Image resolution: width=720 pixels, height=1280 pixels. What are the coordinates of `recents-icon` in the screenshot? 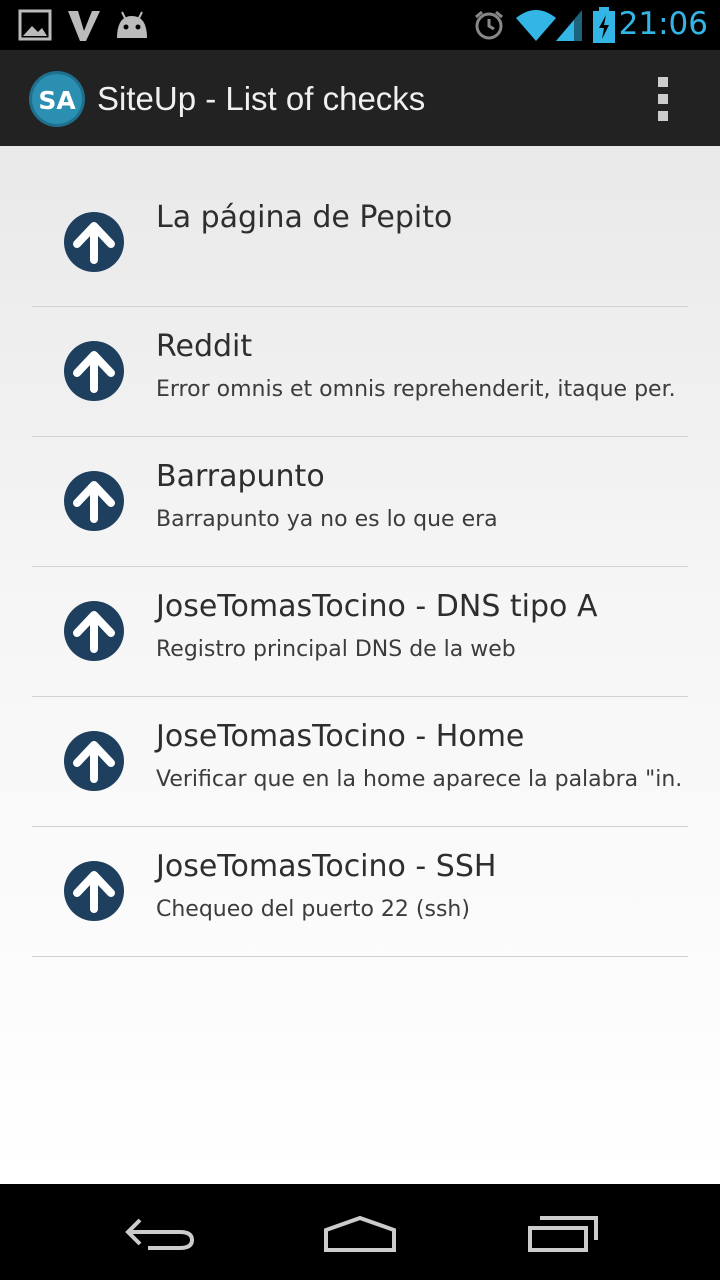 It's located at (562, 1233).